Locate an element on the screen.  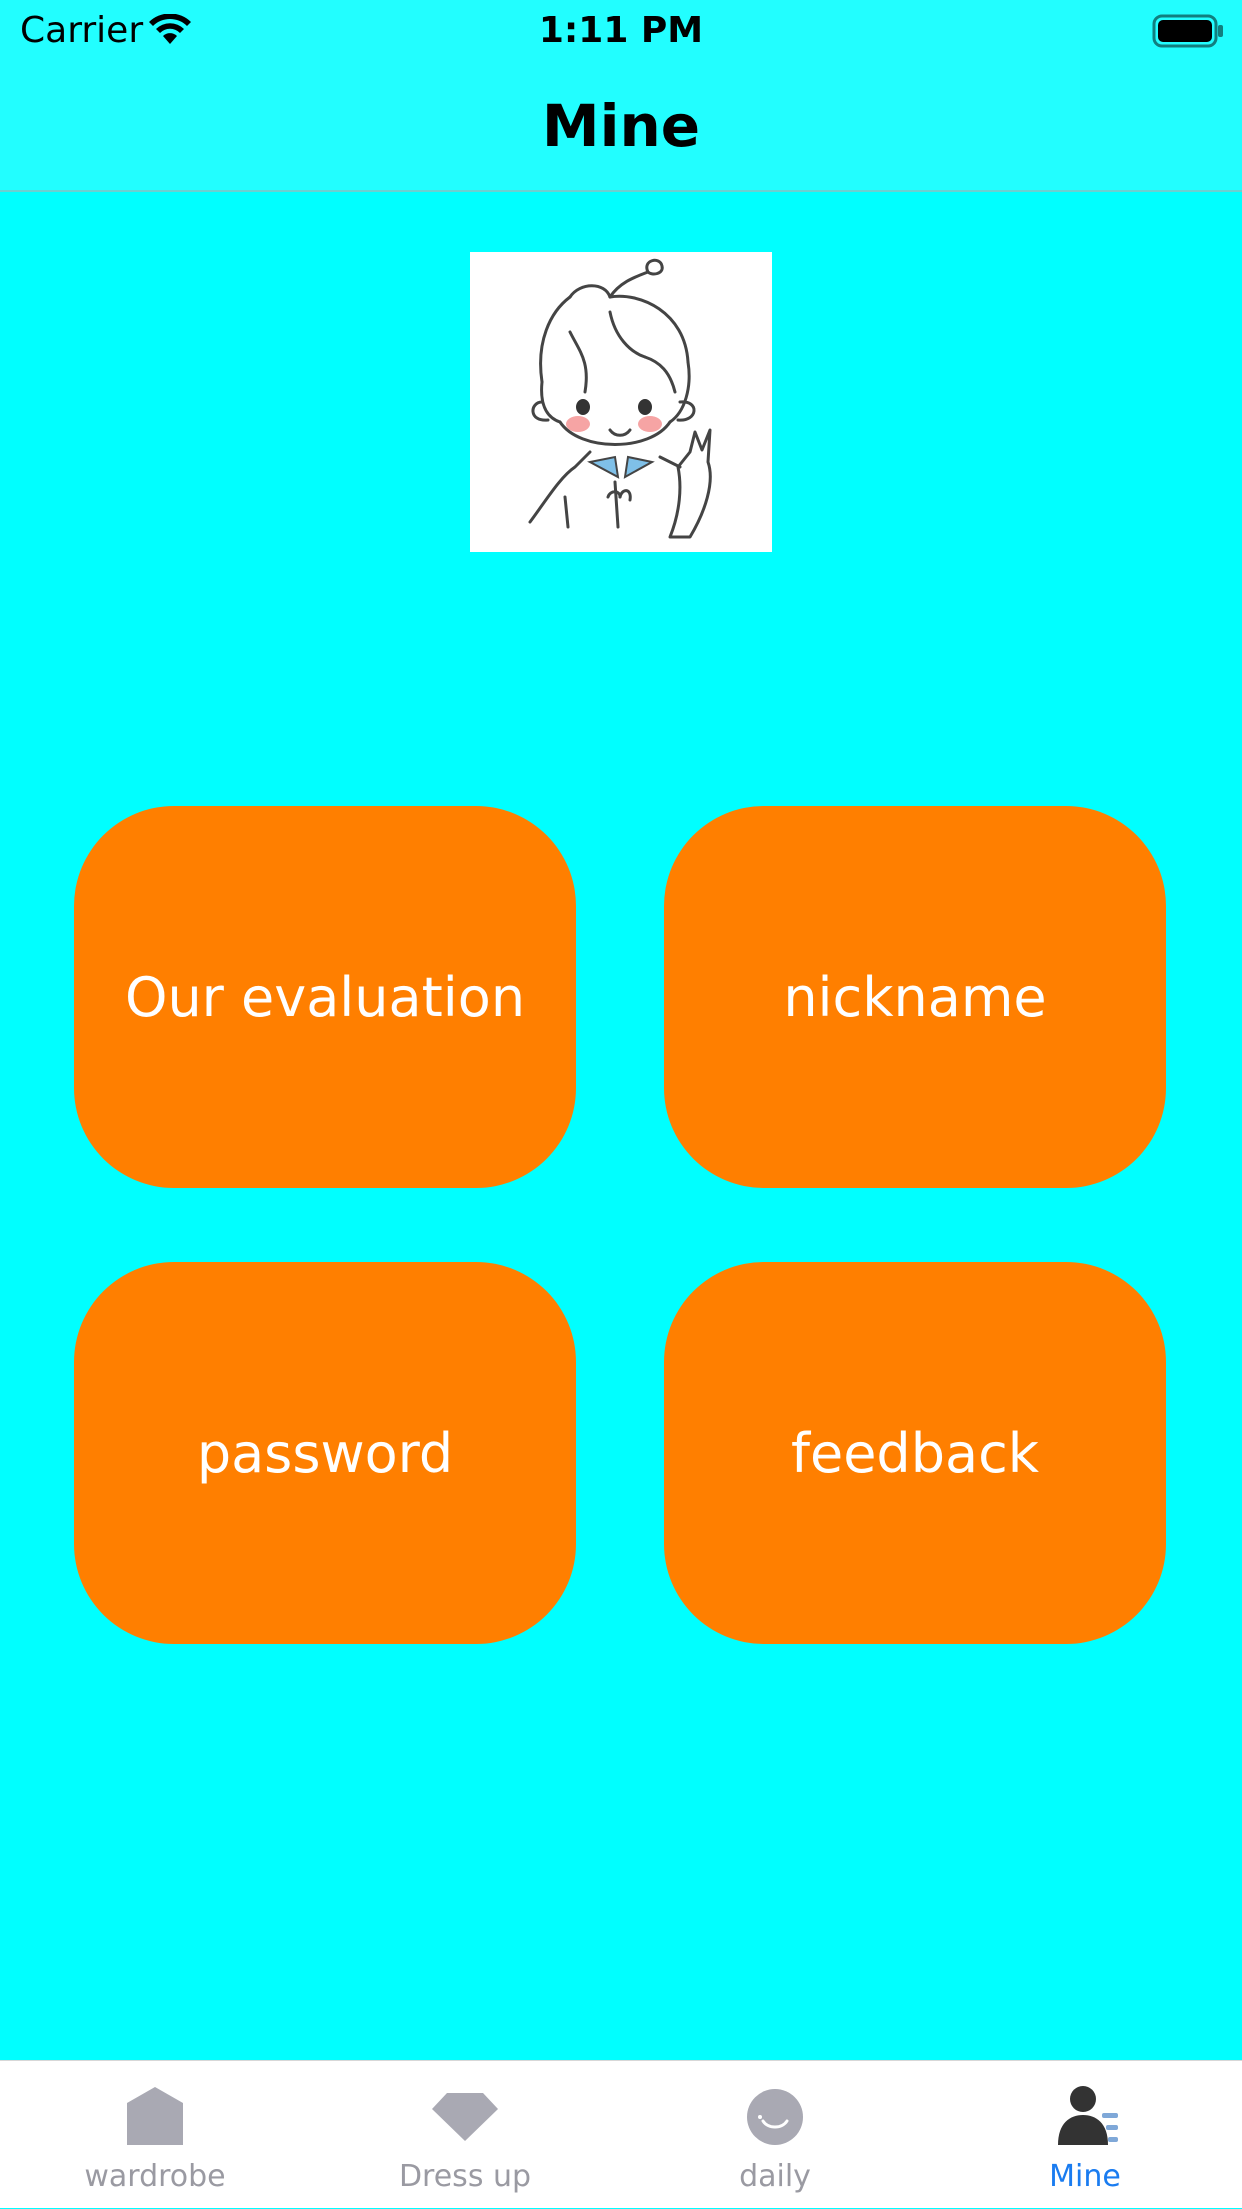
our-evaluation-button: Our evaluation is located at coordinates (325, 997).